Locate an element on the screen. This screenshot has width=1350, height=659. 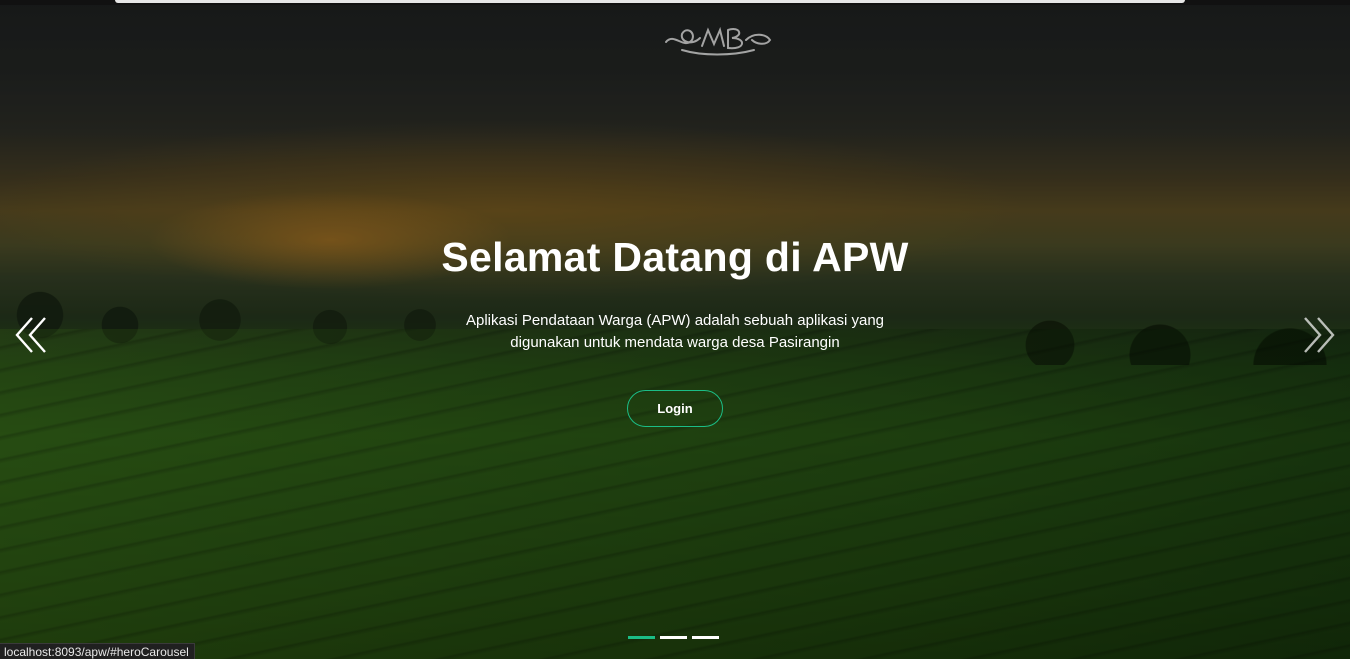
browser-status-url: localhost:8093/apw/#heroCarousel is located at coordinates (97, 651).